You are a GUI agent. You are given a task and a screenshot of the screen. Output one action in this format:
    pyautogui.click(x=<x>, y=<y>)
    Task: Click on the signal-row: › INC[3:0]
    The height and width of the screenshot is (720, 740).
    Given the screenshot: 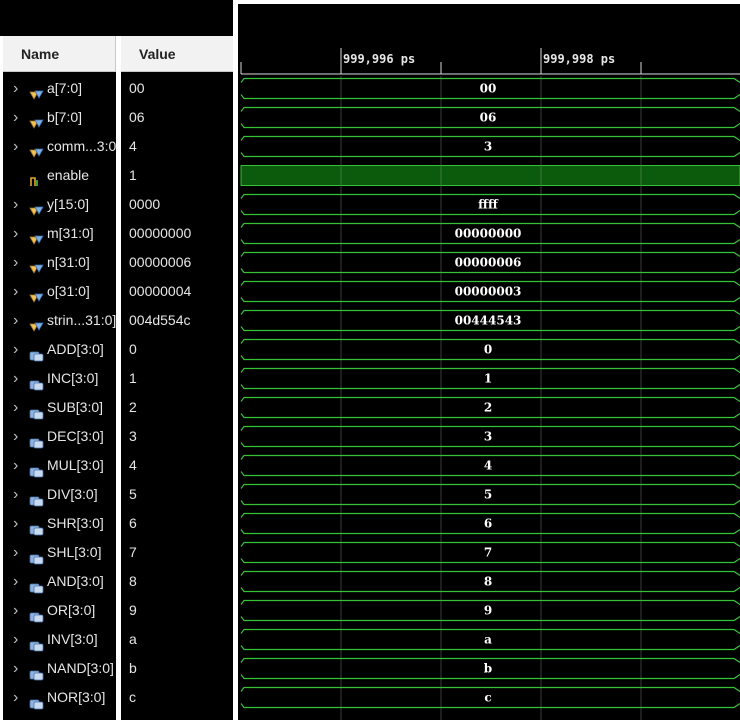 What is the action you would take?
    pyautogui.click(x=59, y=378)
    